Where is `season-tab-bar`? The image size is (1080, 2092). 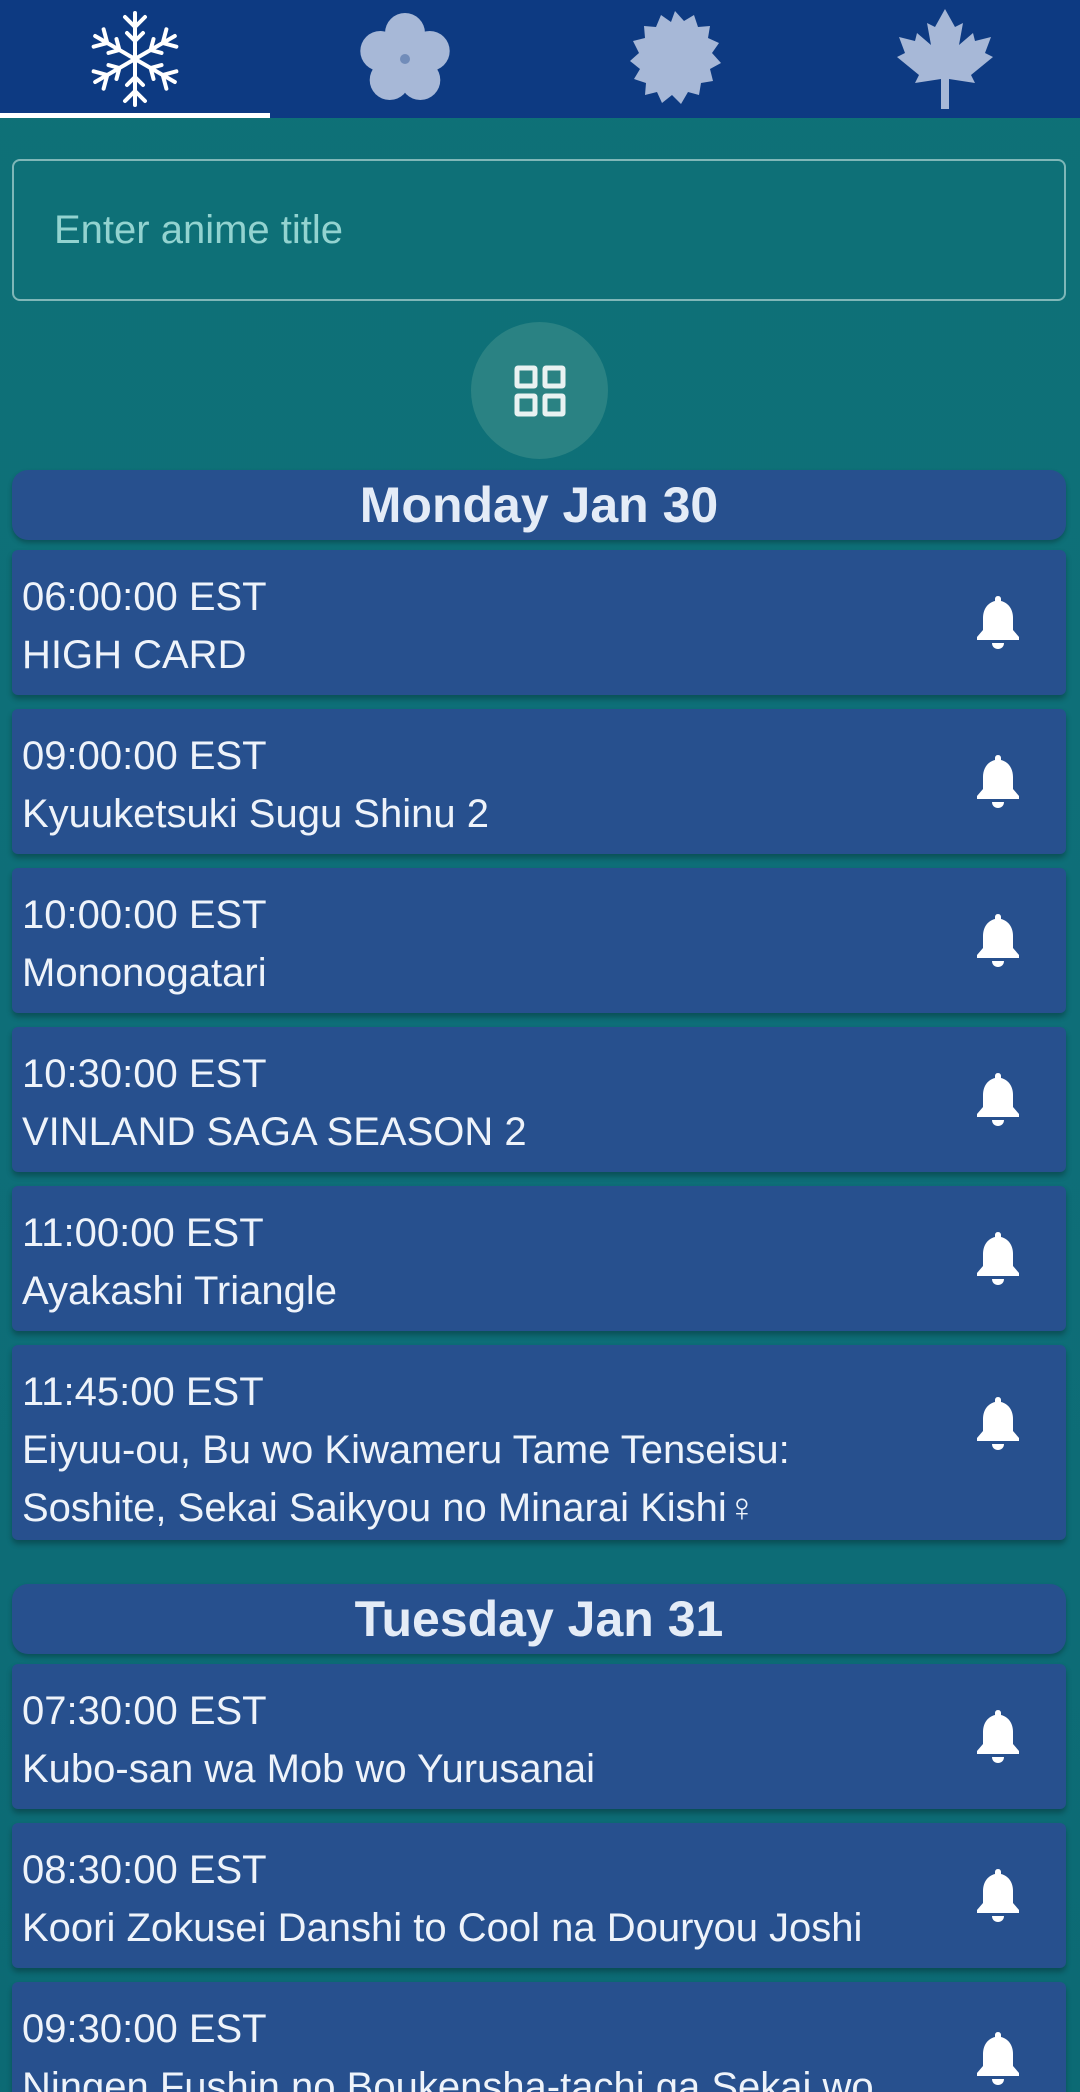 season-tab-bar is located at coordinates (540, 59).